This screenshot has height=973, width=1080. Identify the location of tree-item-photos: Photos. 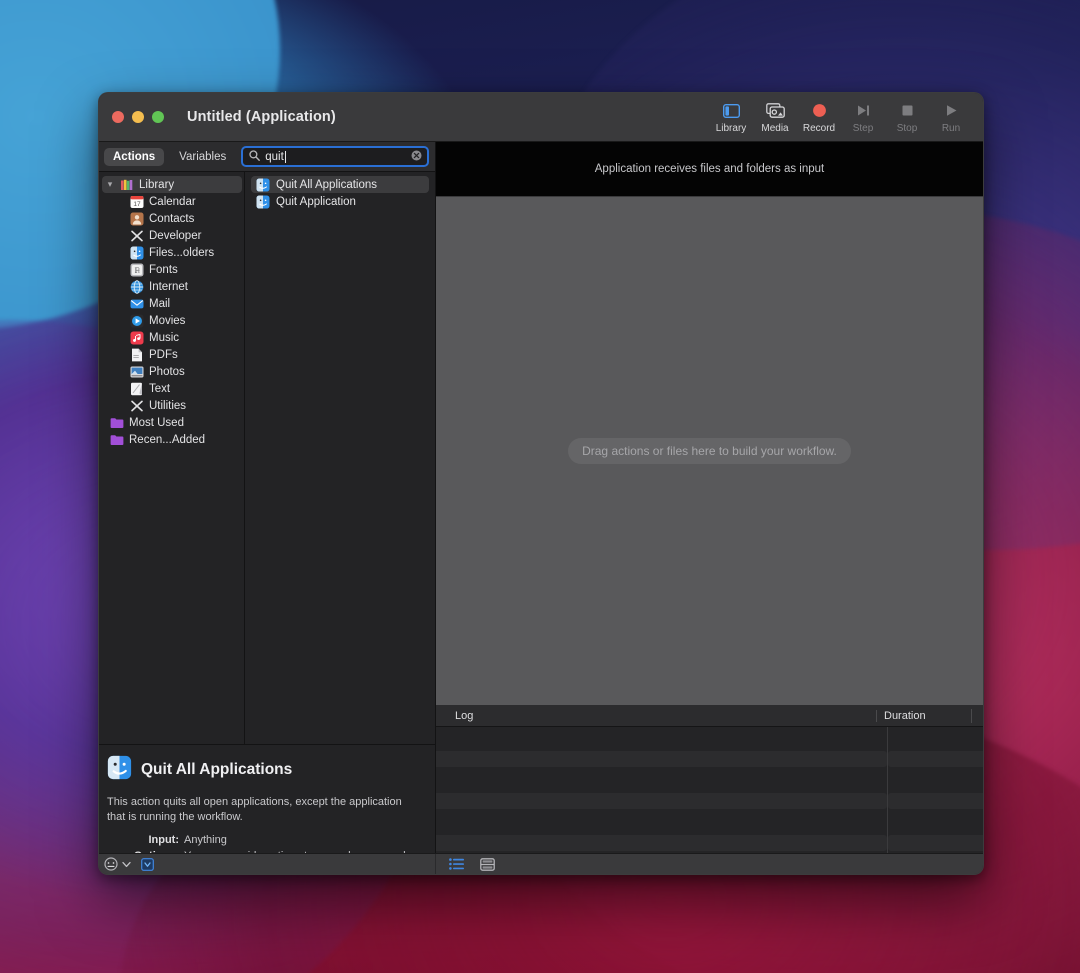
(171, 371).